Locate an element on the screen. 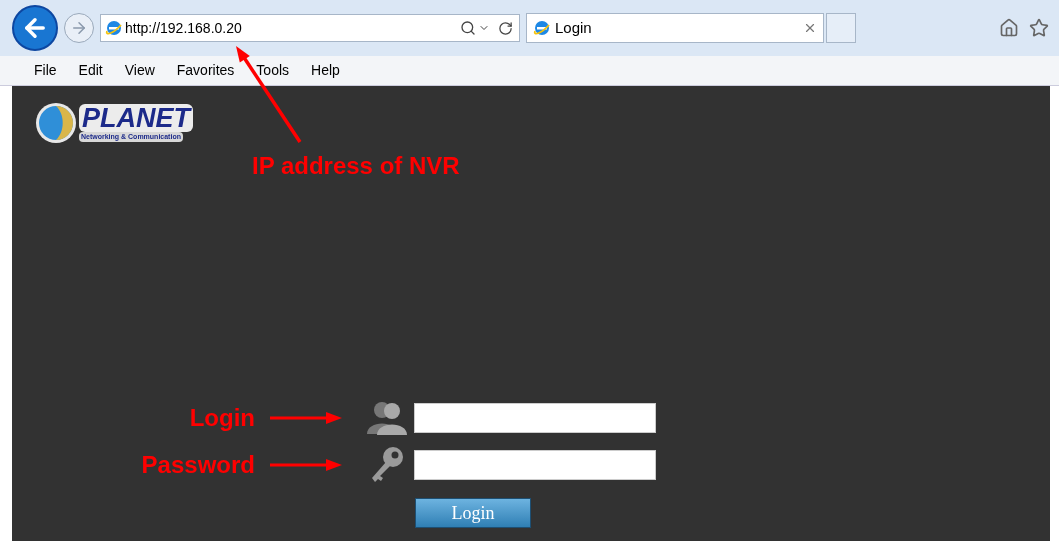  annotation-label: Login is located at coordinates (221, 418).